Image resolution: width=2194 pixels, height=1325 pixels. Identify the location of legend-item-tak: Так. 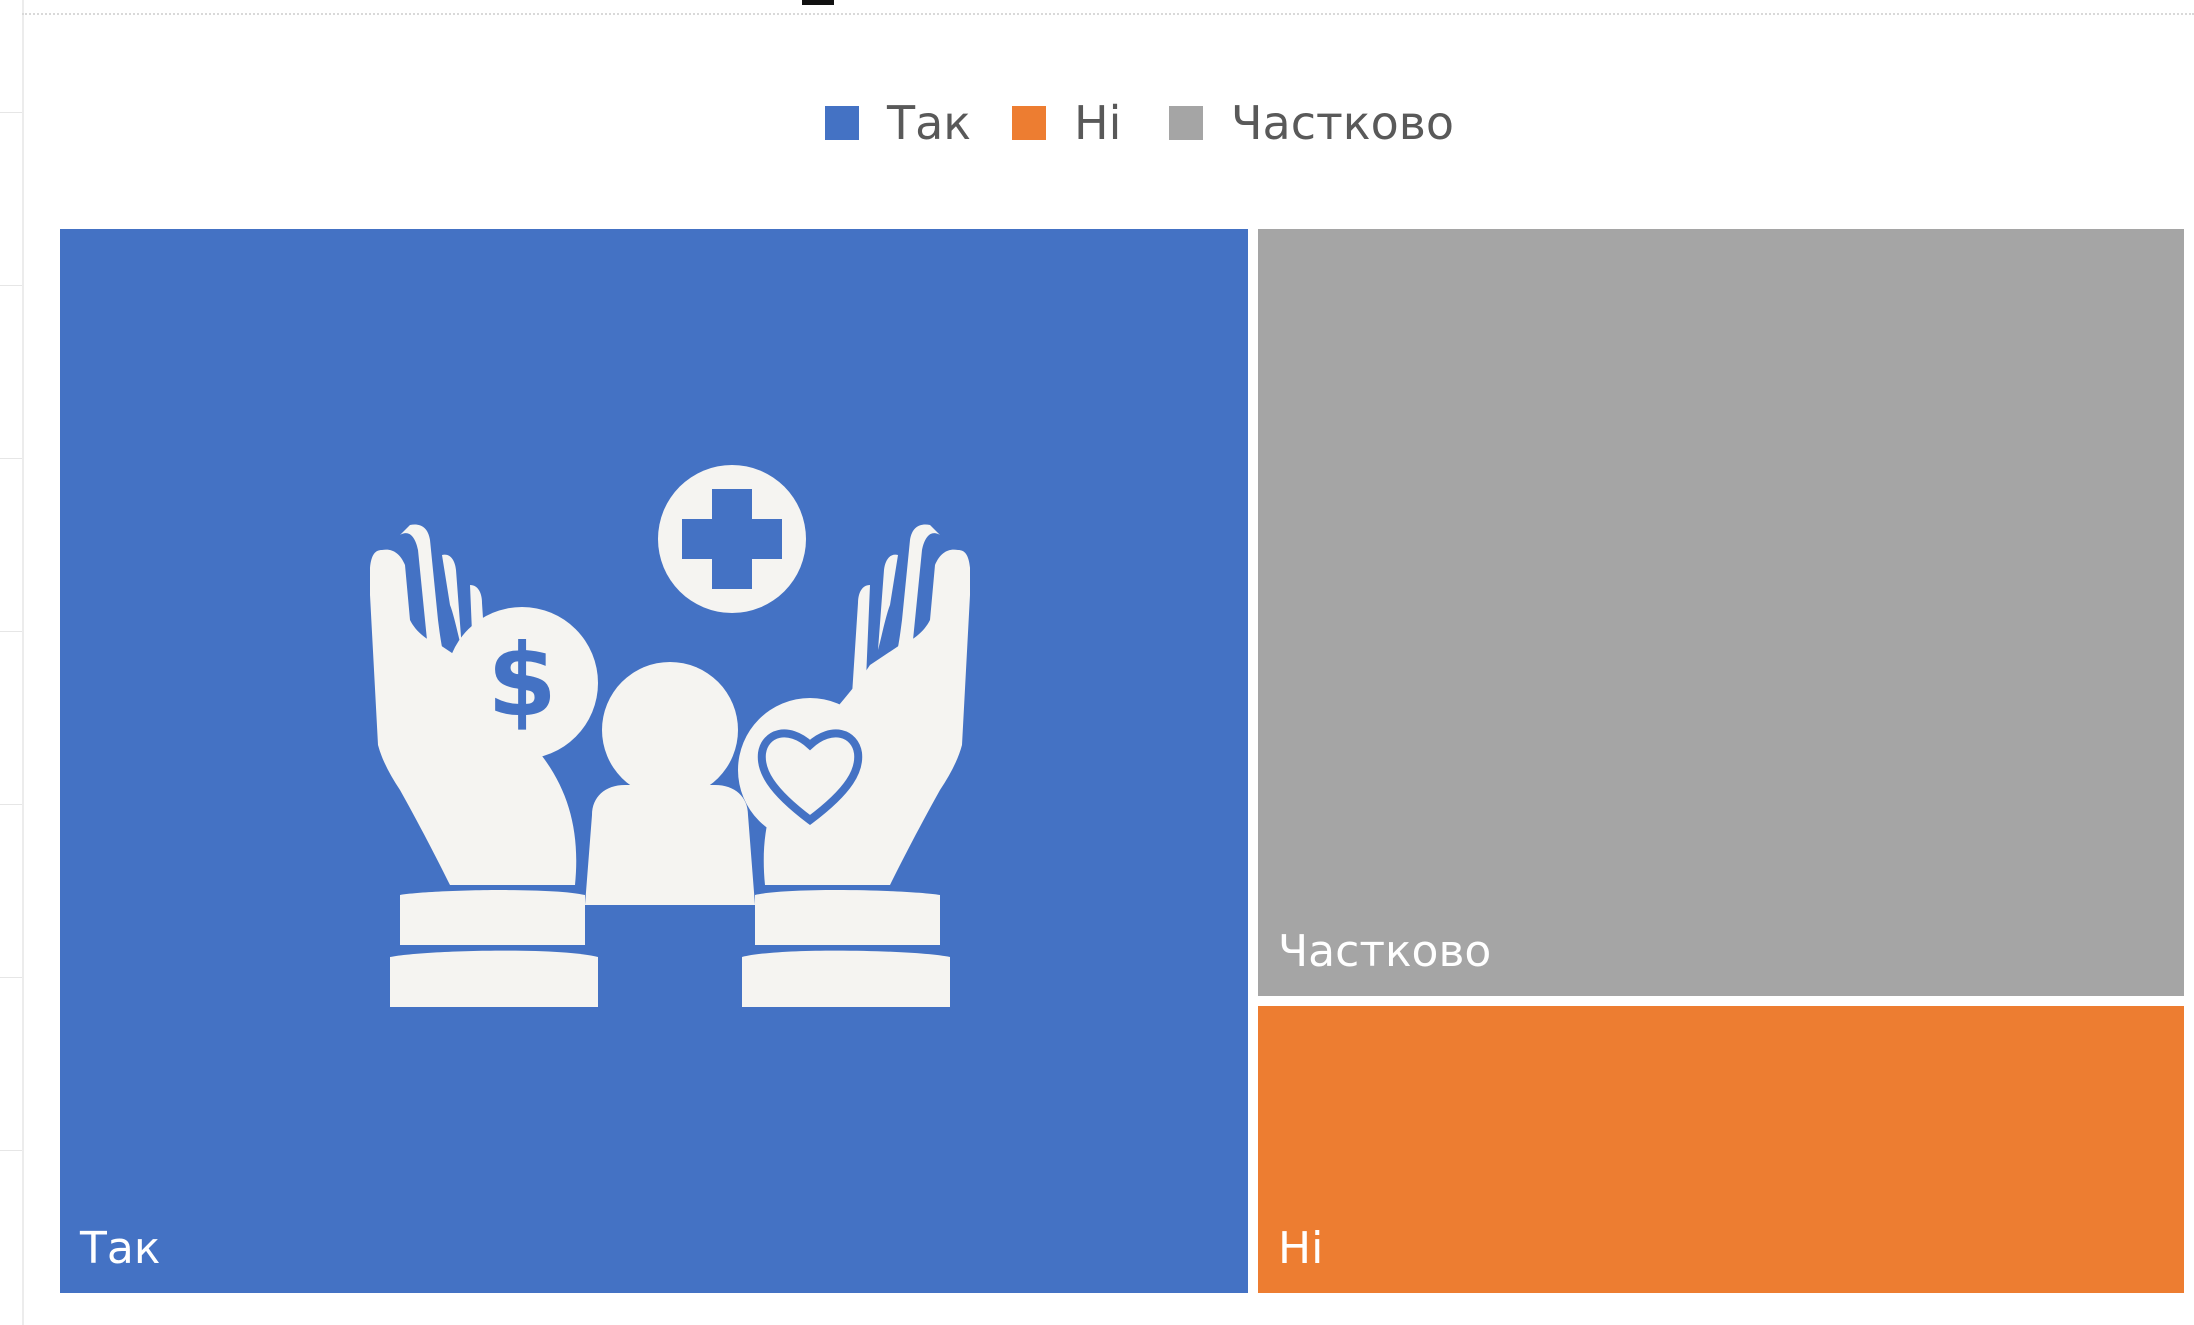
(898, 123).